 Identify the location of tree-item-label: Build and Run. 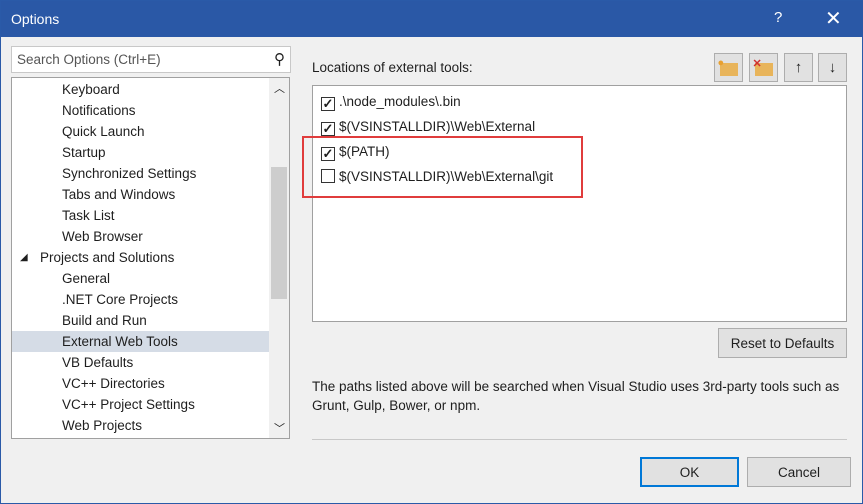
(104, 320).